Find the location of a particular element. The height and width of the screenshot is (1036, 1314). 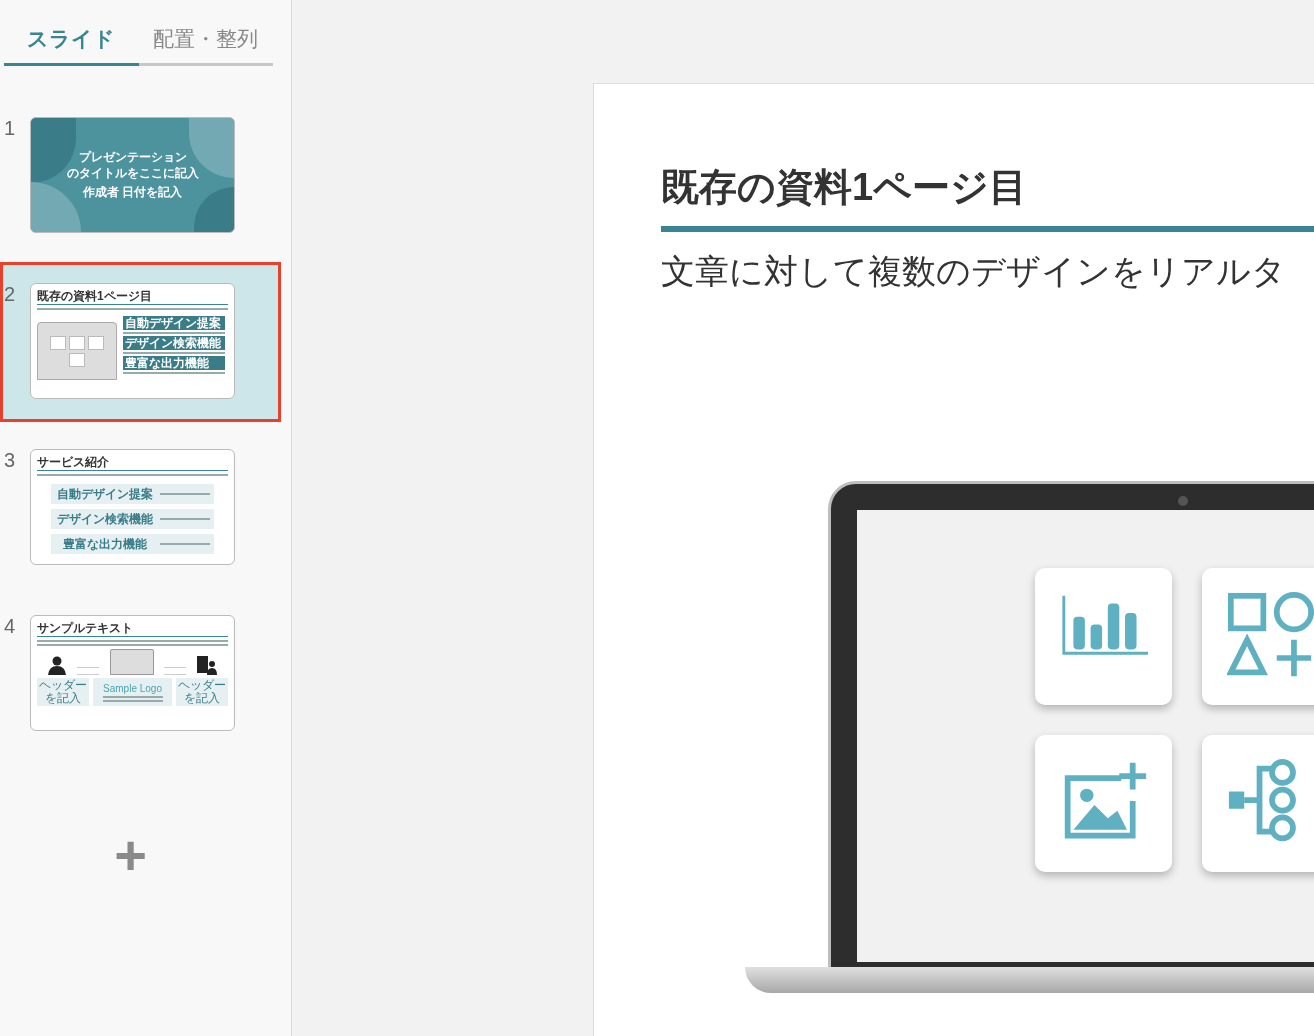

slide-thumbnail: プレゼンテーション のタイトルをここに記入 作成者 日付を記入 is located at coordinates (132, 175).